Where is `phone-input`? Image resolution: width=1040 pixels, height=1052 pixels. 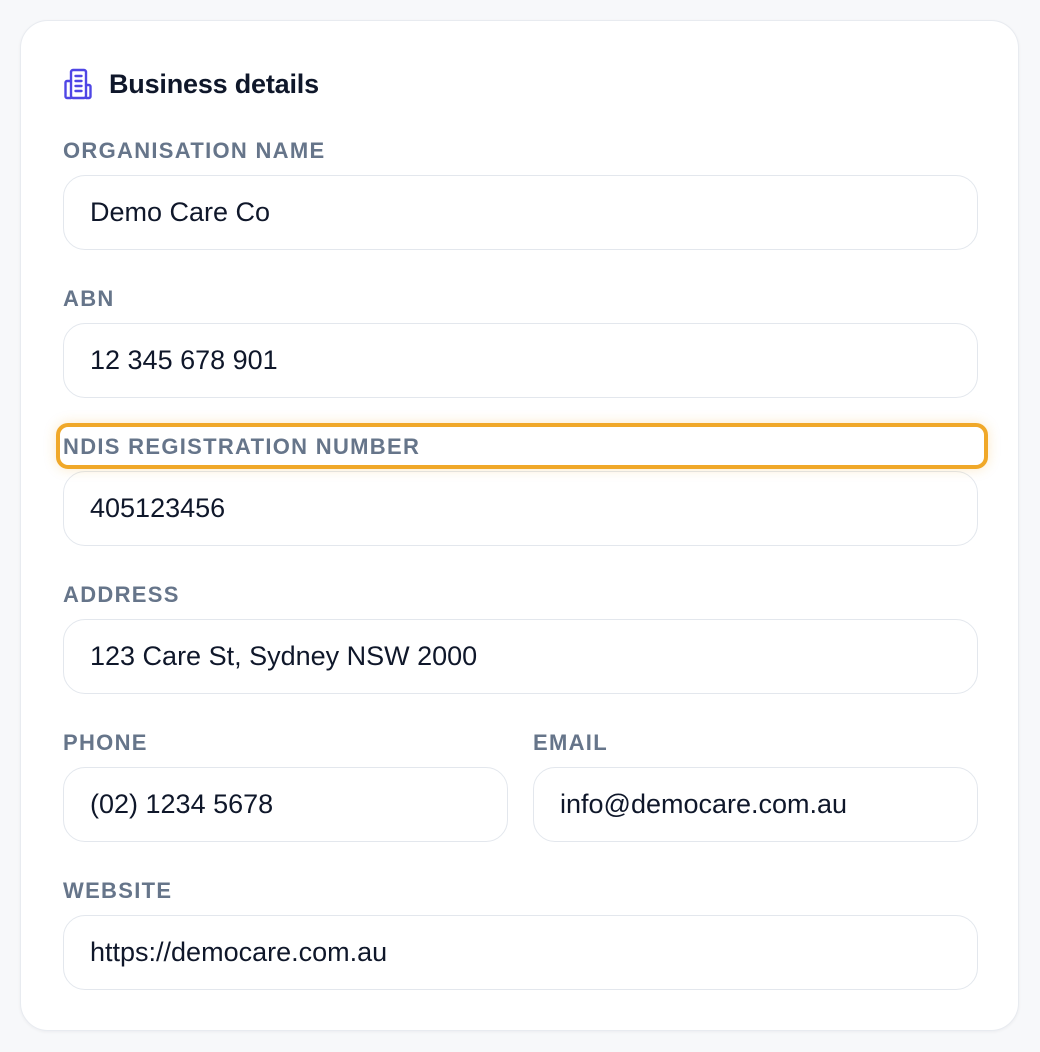
phone-input is located at coordinates (285, 804).